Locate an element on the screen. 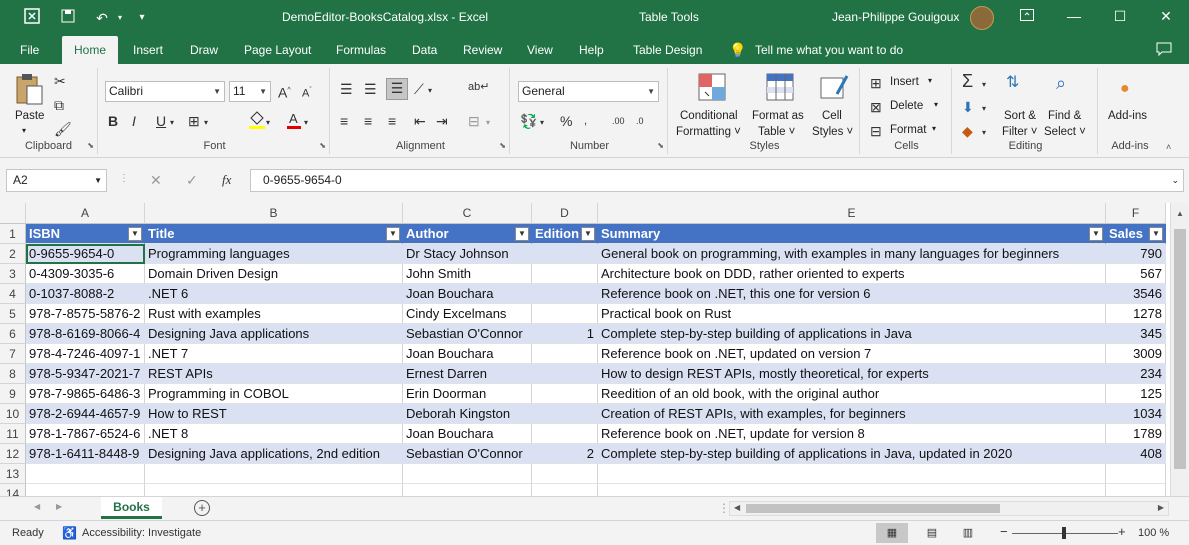 Image resolution: width=1189 pixels, height=545 pixels. table-cell: Joan Bouchara is located at coordinates (467, 354).